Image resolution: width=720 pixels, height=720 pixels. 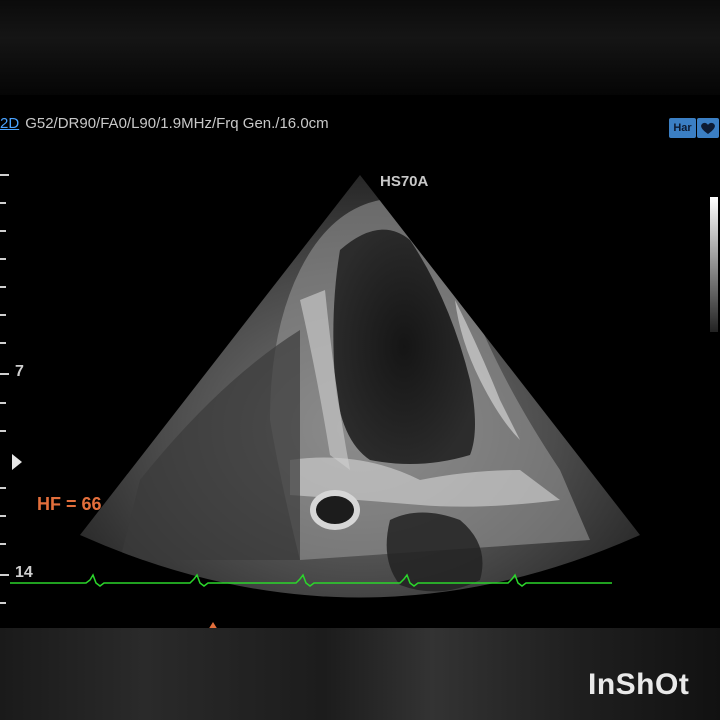 What do you see at coordinates (24, 572) in the screenshot?
I see `depth-label-14: 14` at bounding box center [24, 572].